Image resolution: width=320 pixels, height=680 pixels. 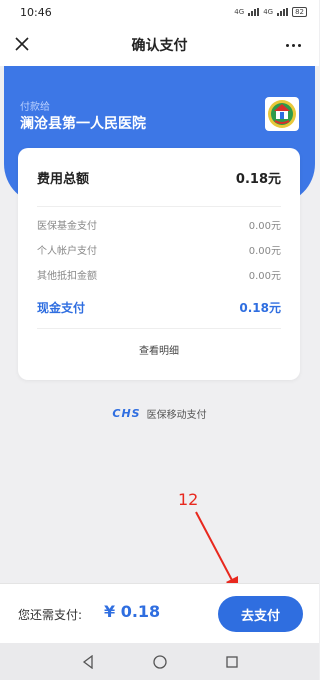 I want to click on payee-label: 付款给, so click(x=35, y=107).